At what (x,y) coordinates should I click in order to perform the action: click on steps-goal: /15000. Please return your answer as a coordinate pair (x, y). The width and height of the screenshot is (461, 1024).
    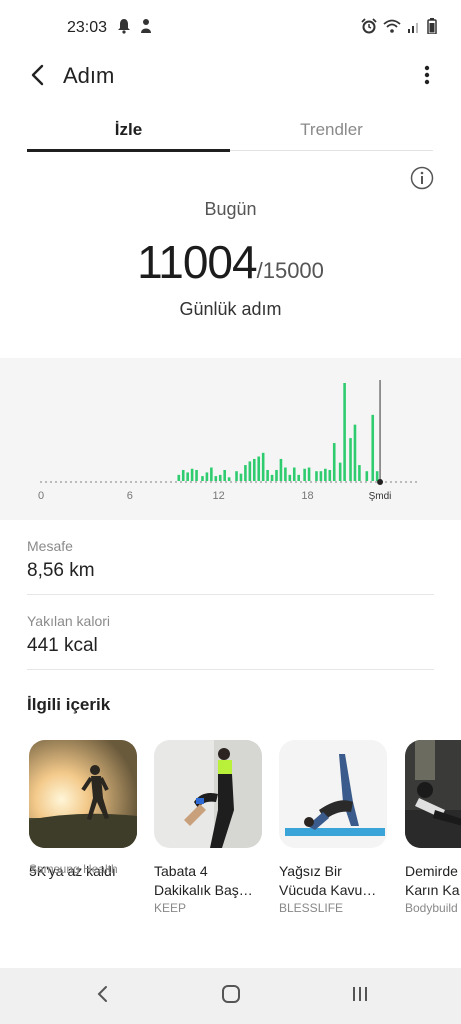
    Looking at the image, I should click on (290, 270).